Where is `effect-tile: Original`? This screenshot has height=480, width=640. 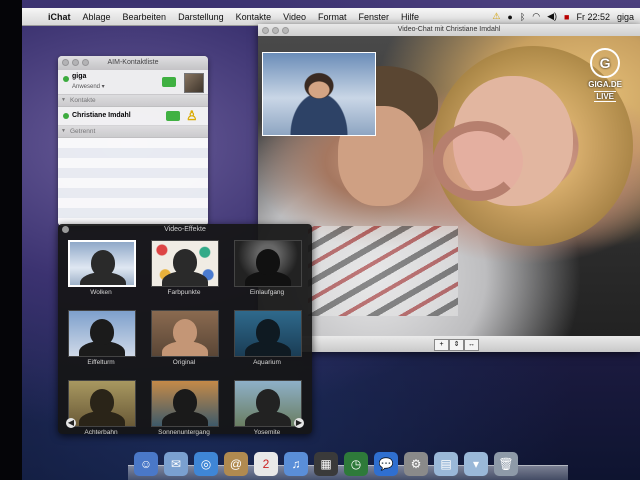
effect-tile: Original is located at coordinates (185, 339).